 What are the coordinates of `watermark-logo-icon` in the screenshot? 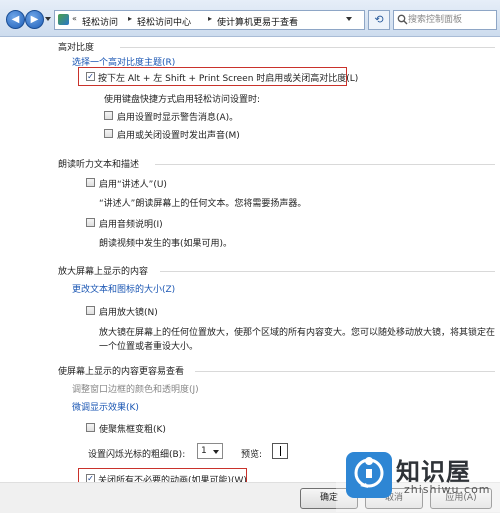 It's located at (369, 475).